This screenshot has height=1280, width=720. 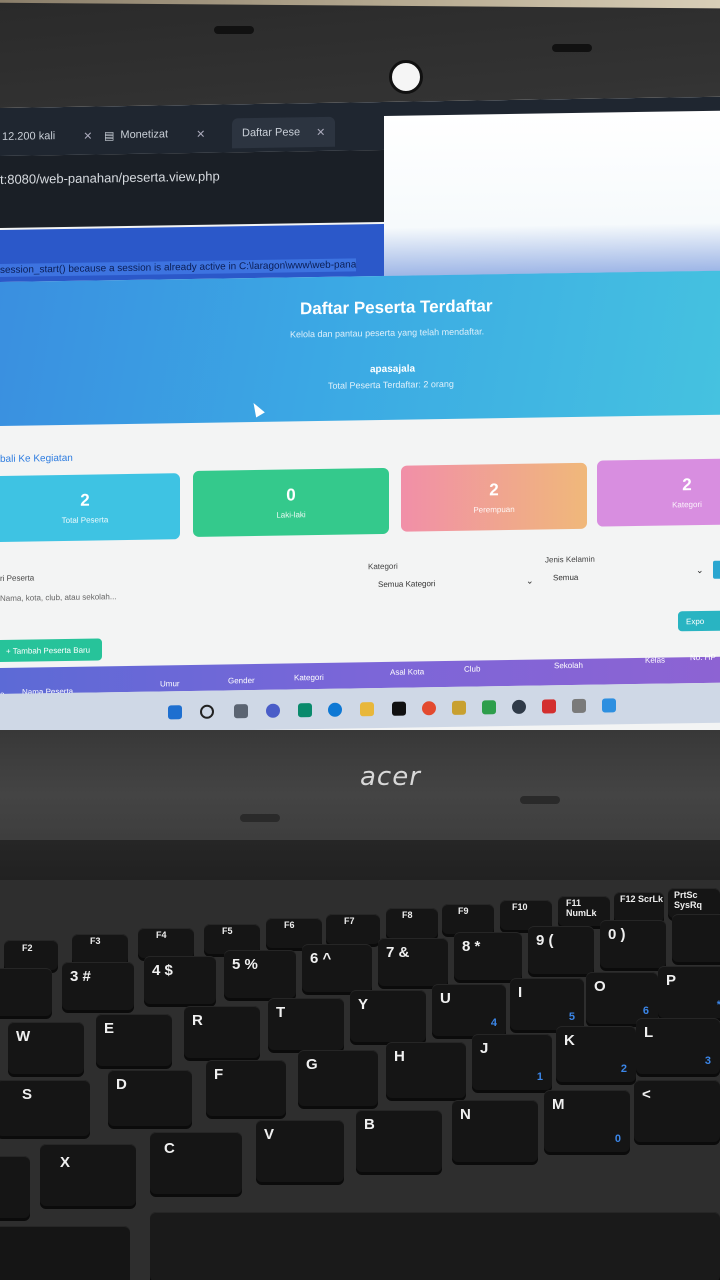 What do you see at coordinates (180, 980) in the screenshot?
I see `key-4: 4 $` at bounding box center [180, 980].